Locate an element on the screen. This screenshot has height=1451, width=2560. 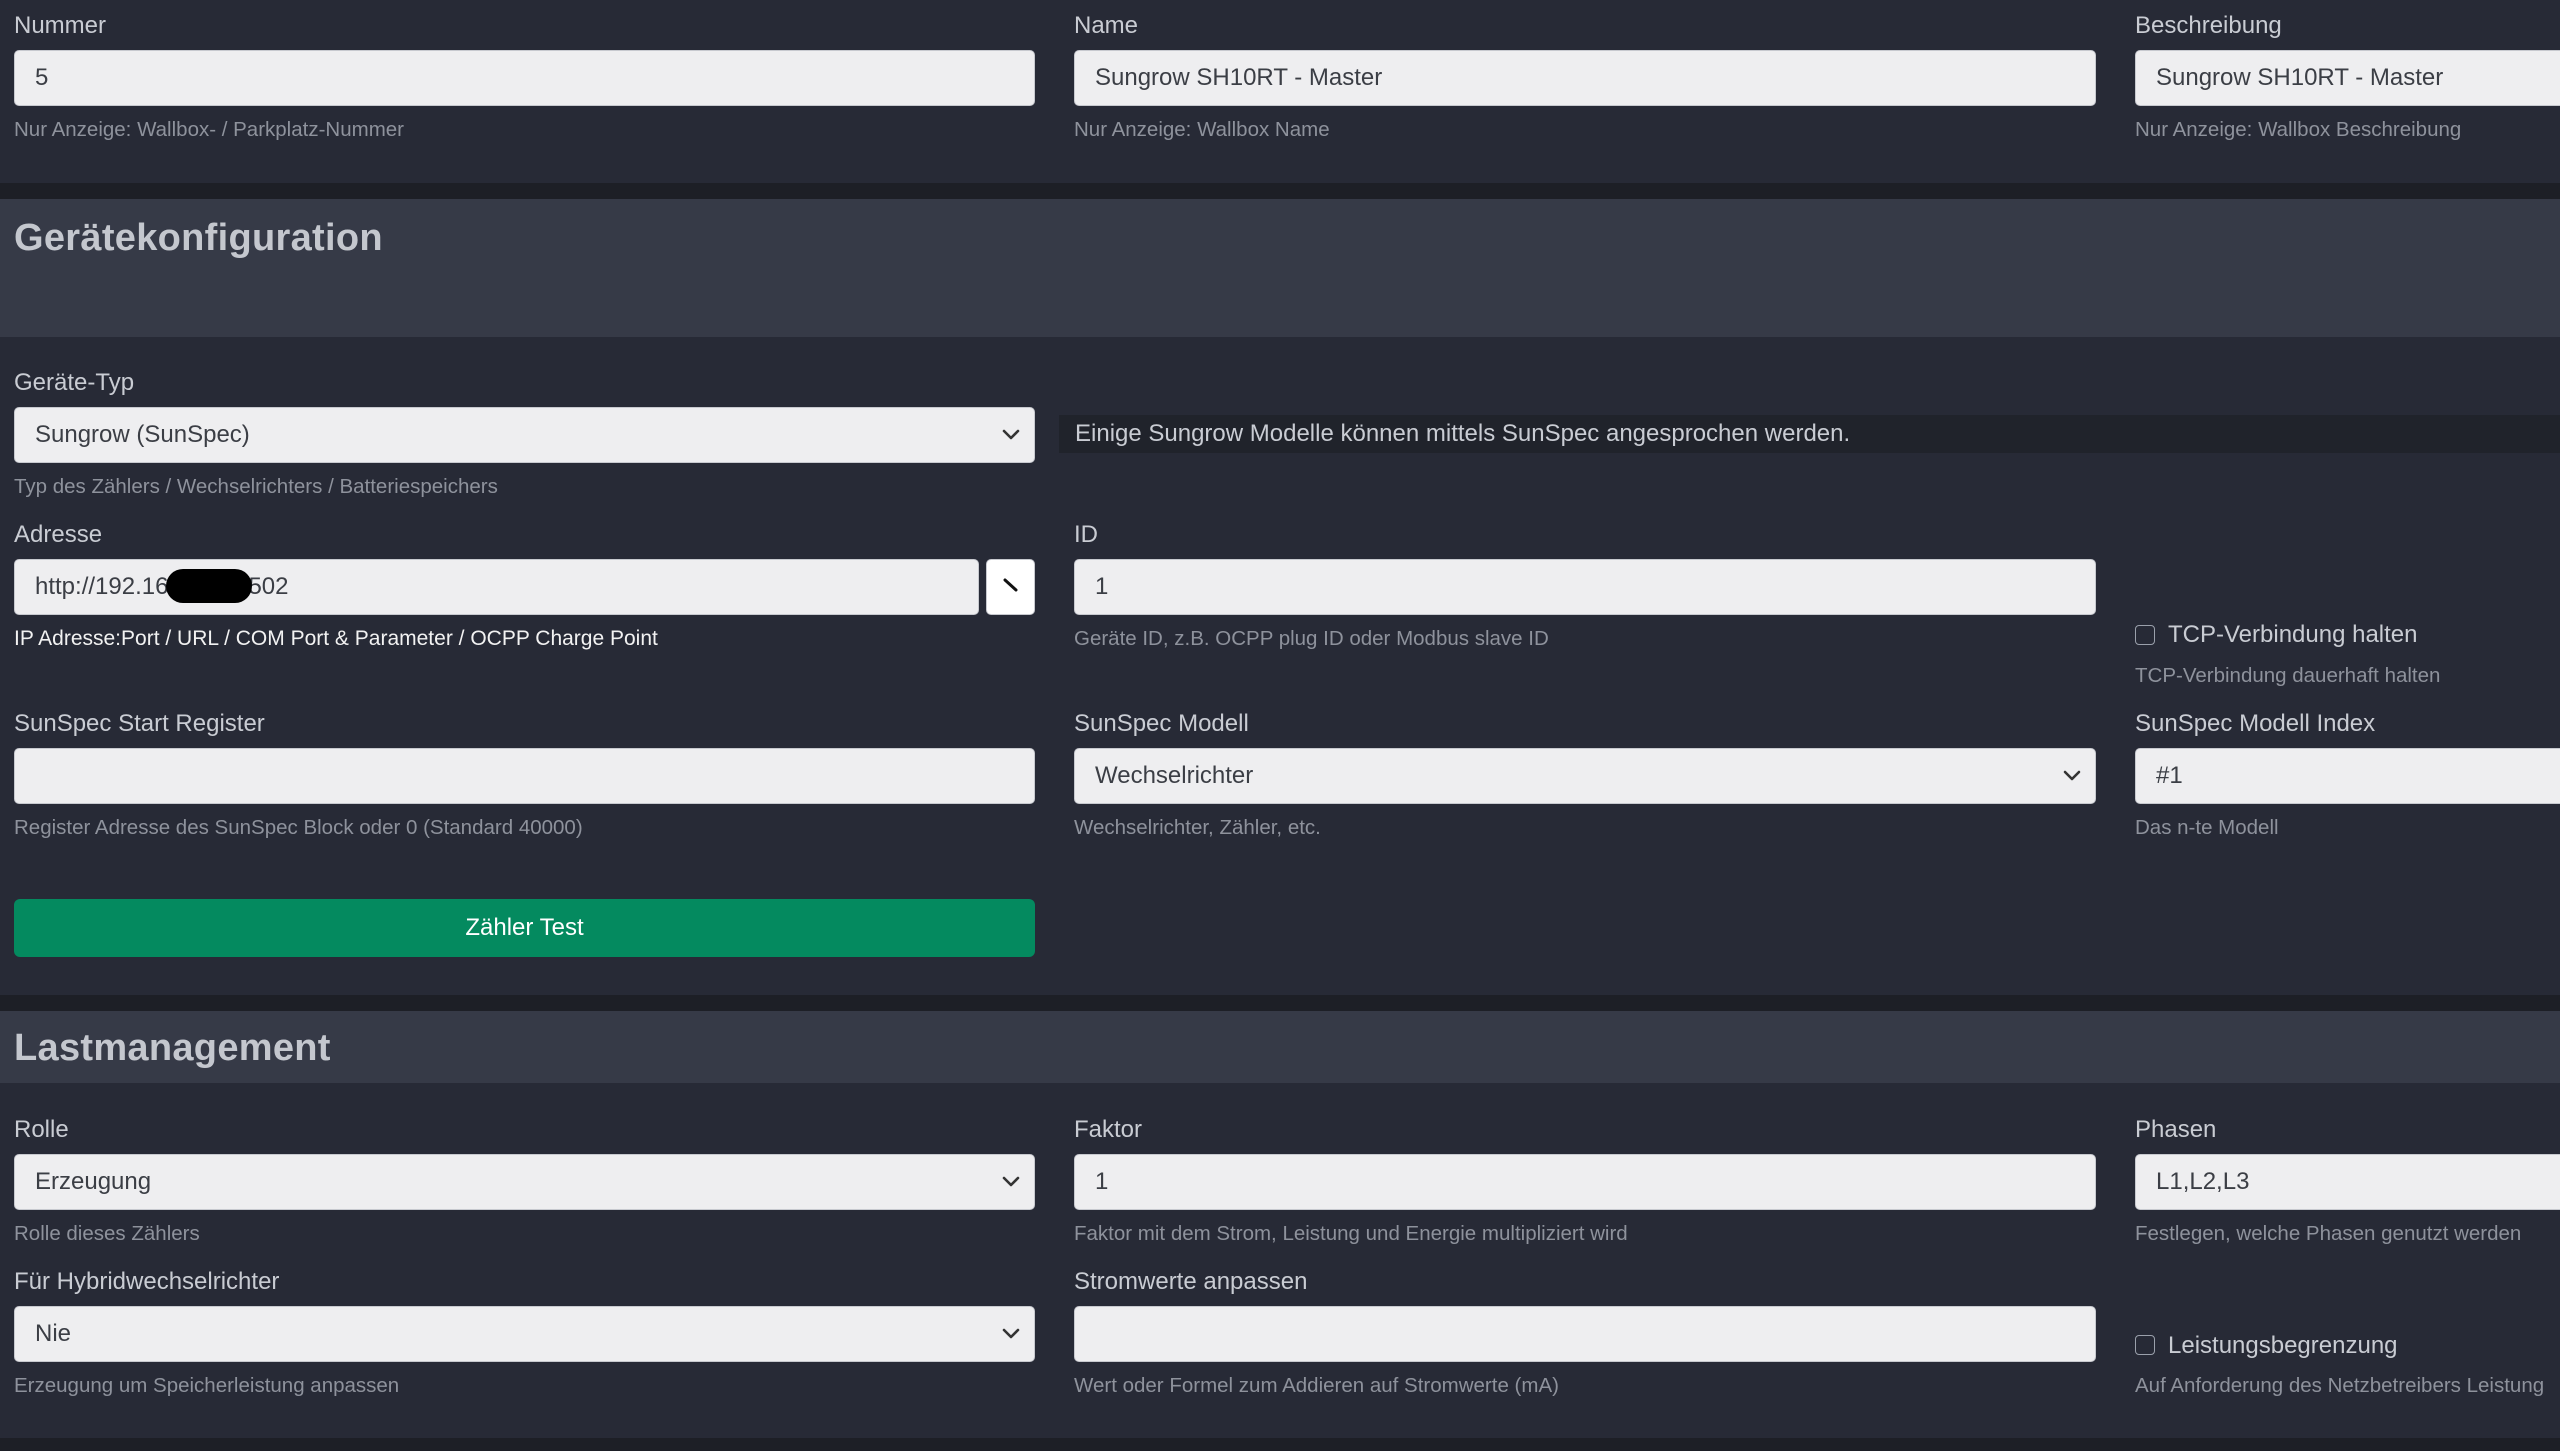
start-register-input is located at coordinates (524, 776).